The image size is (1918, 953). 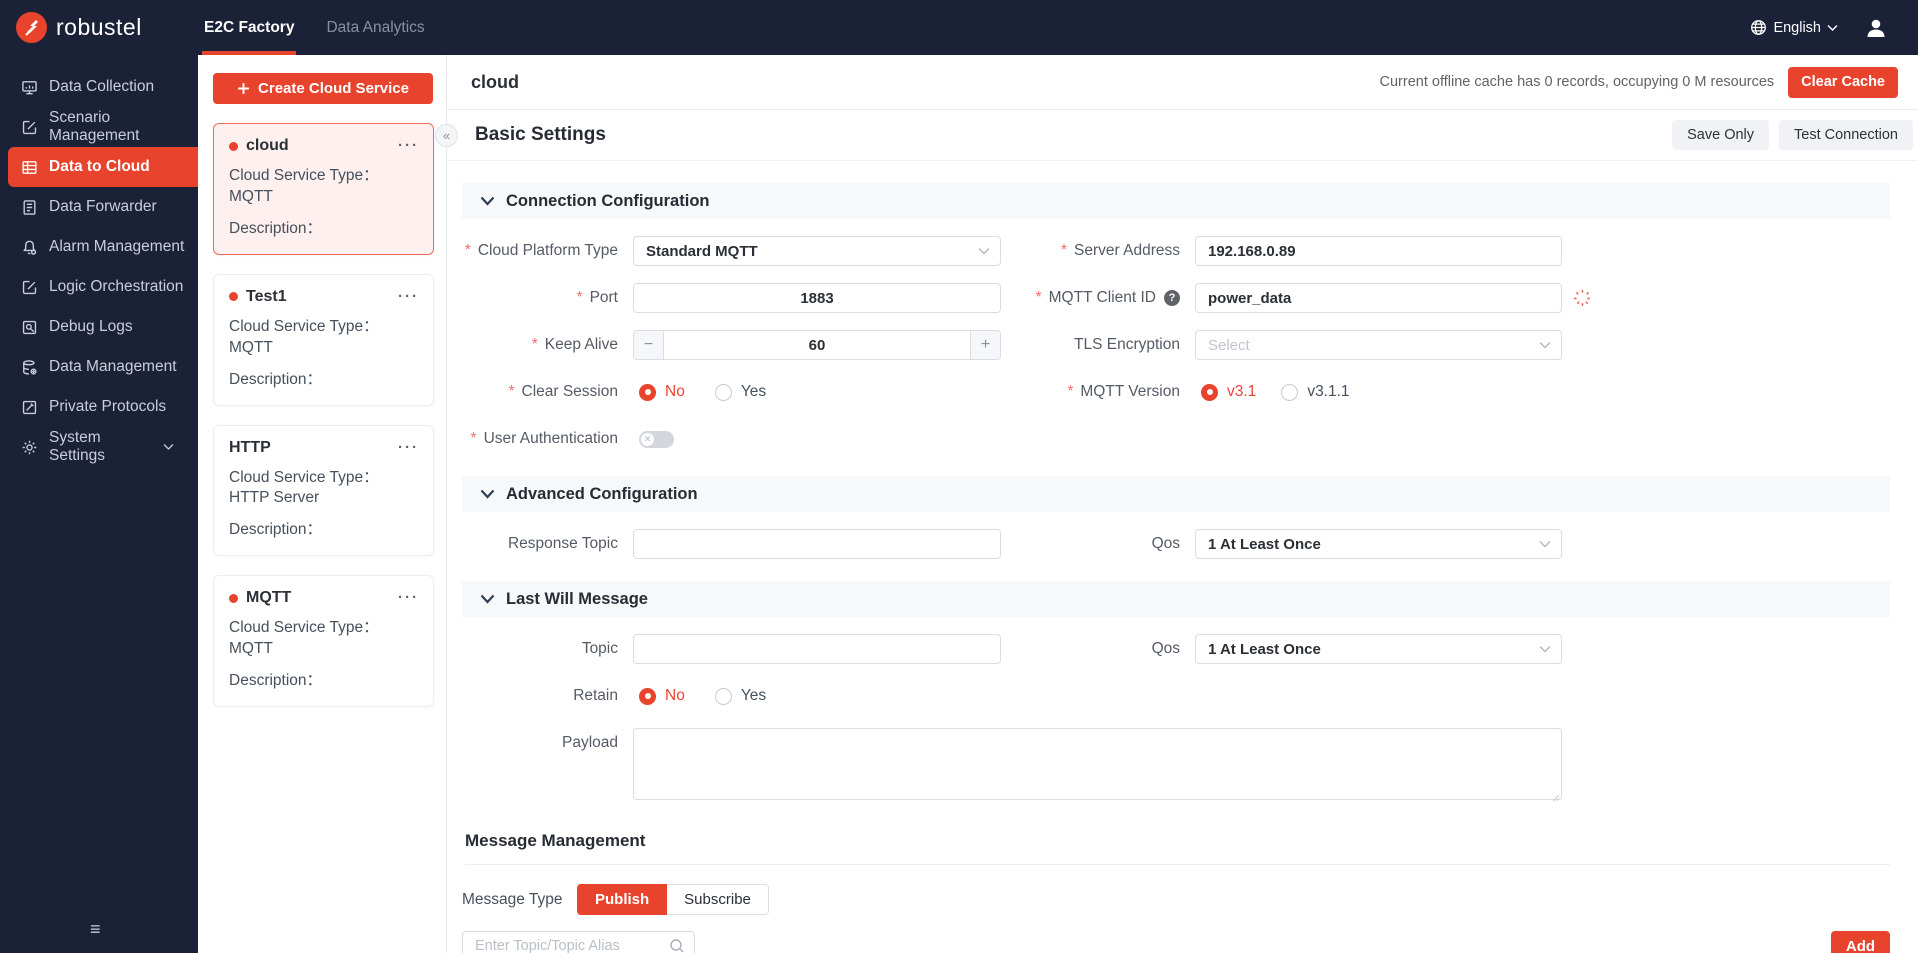 I want to click on mqtt-version-option-v311: v3.1.1, so click(x=1315, y=392).